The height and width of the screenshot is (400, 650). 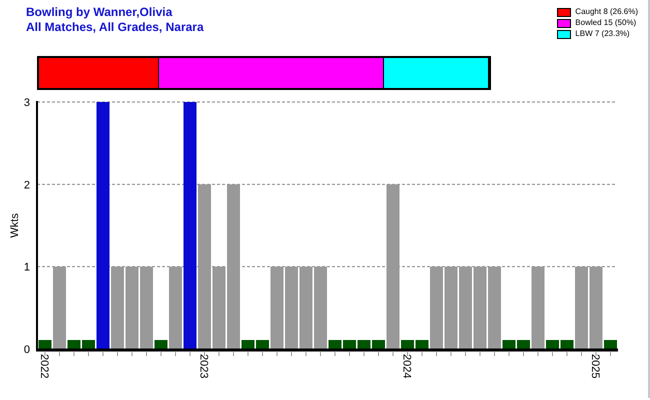 What do you see at coordinates (15, 225) in the screenshot?
I see `y-axis-title: Wkts` at bounding box center [15, 225].